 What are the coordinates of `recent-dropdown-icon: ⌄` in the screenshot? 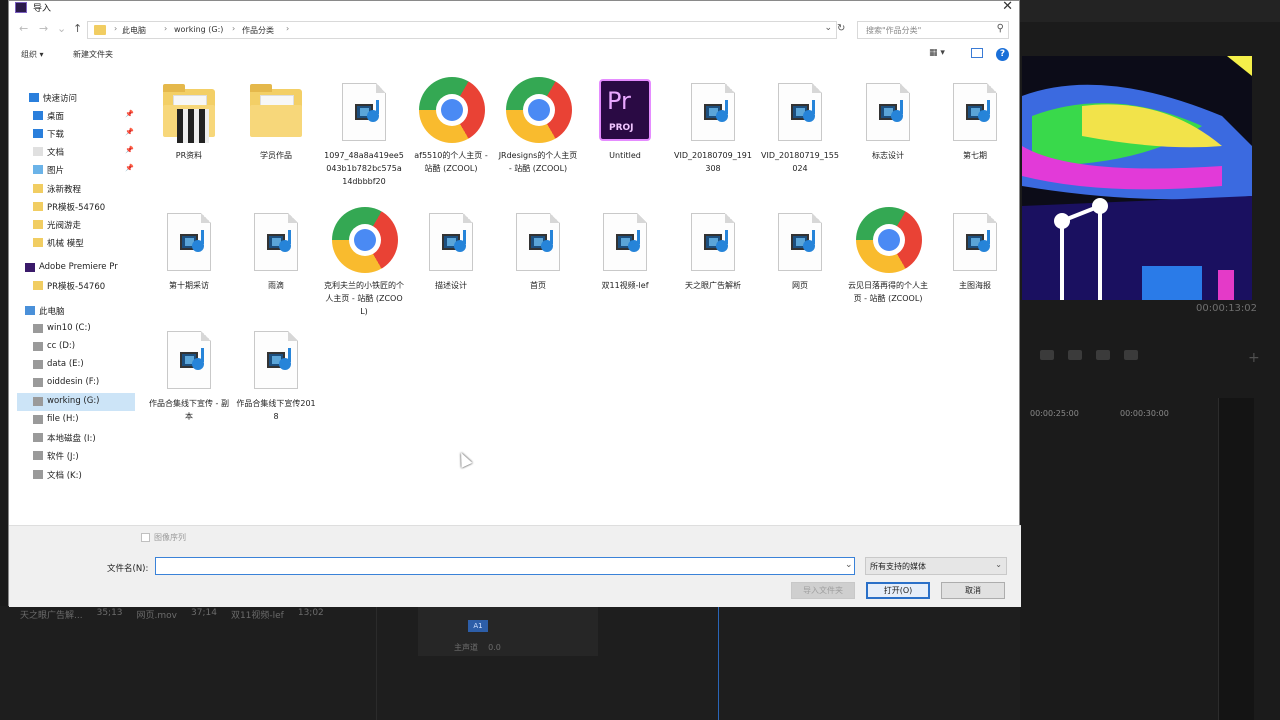 It's located at (61, 28).